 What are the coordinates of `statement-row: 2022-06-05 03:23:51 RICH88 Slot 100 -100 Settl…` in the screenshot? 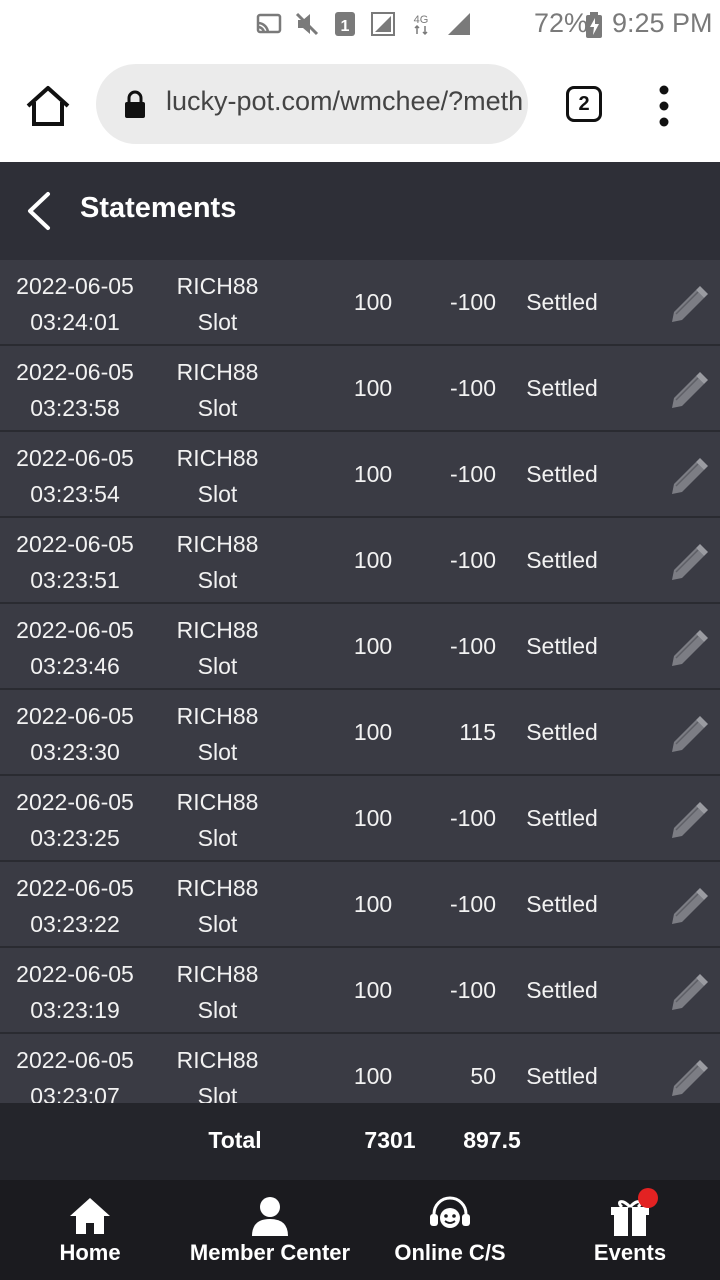 It's located at (360, 561).